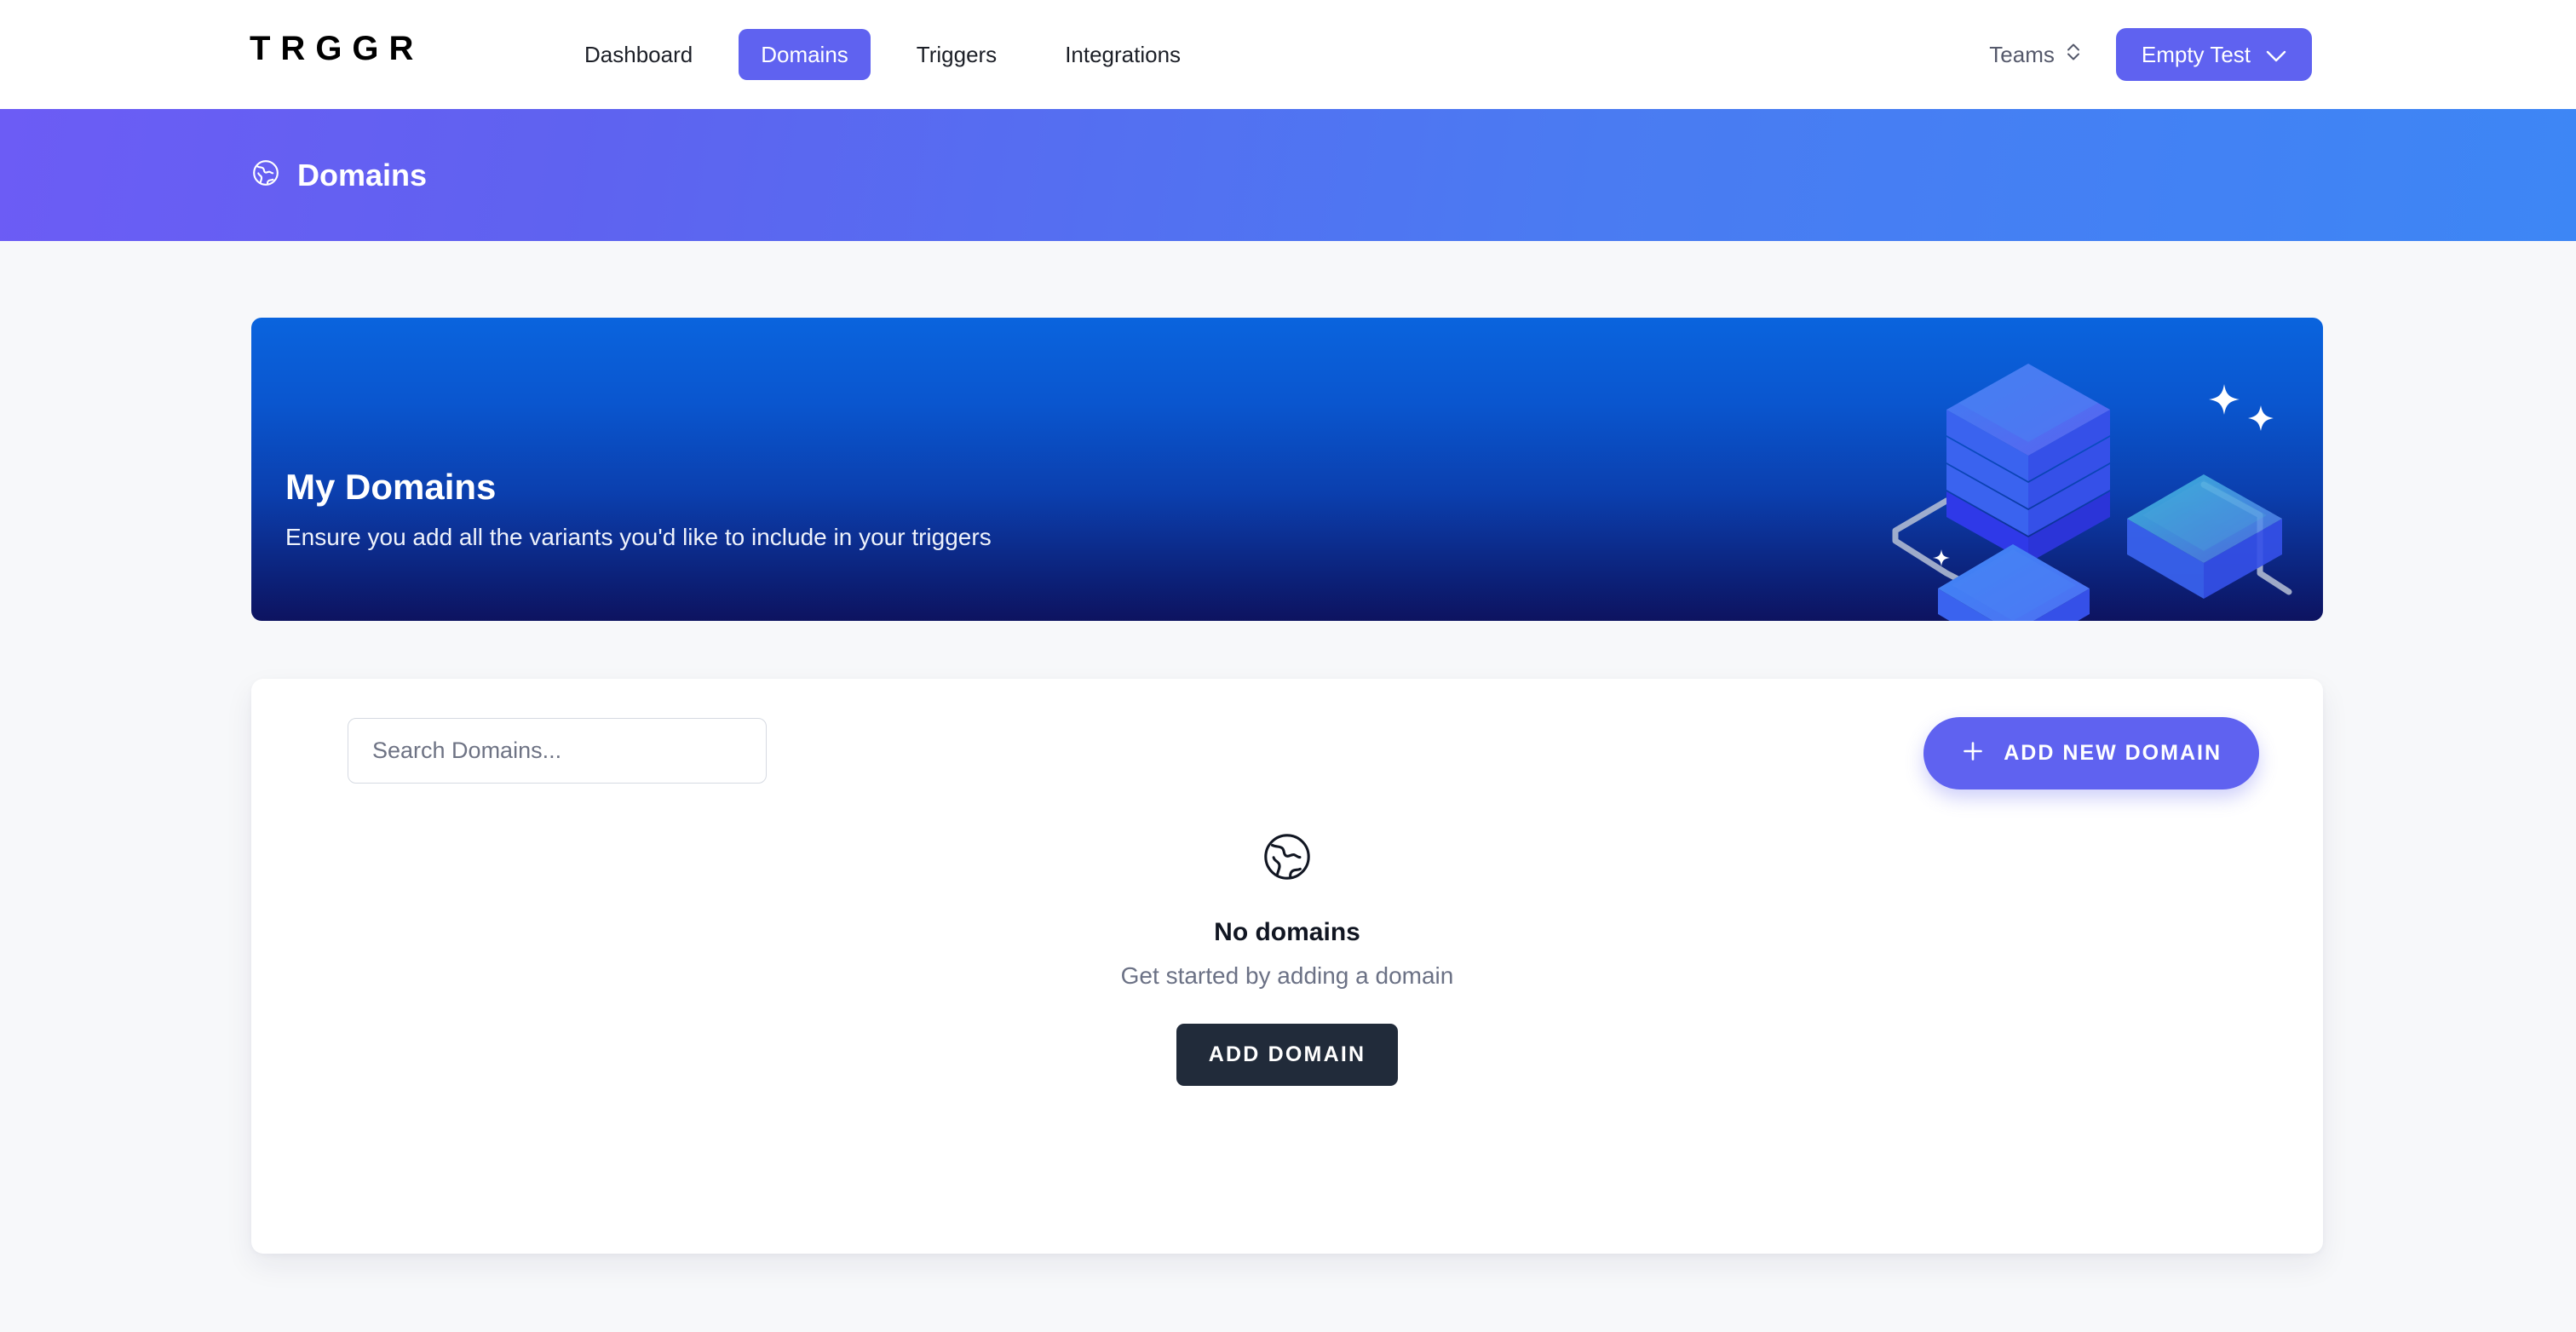 The height and width of the screenshot is (1332, 2576). Describe the element at coordinates (391, 487) in the screenshot. I see `hero-title: My Domains` at that location.